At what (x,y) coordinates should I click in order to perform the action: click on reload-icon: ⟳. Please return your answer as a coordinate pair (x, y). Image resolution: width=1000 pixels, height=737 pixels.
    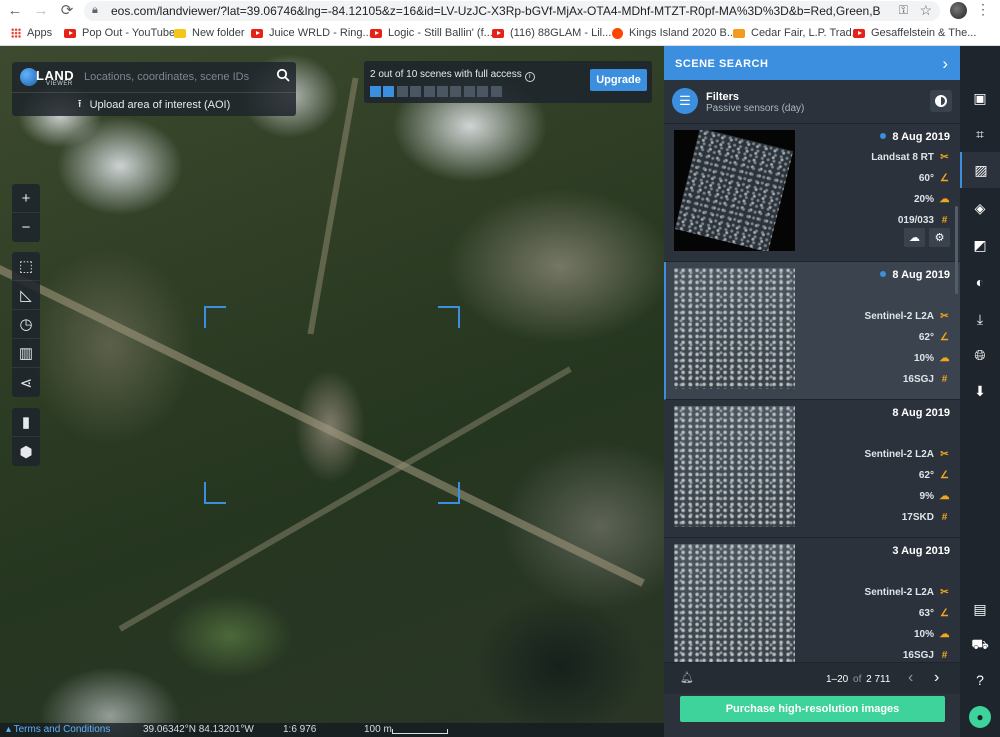
    Looking at the image, I should click on (67, 11).